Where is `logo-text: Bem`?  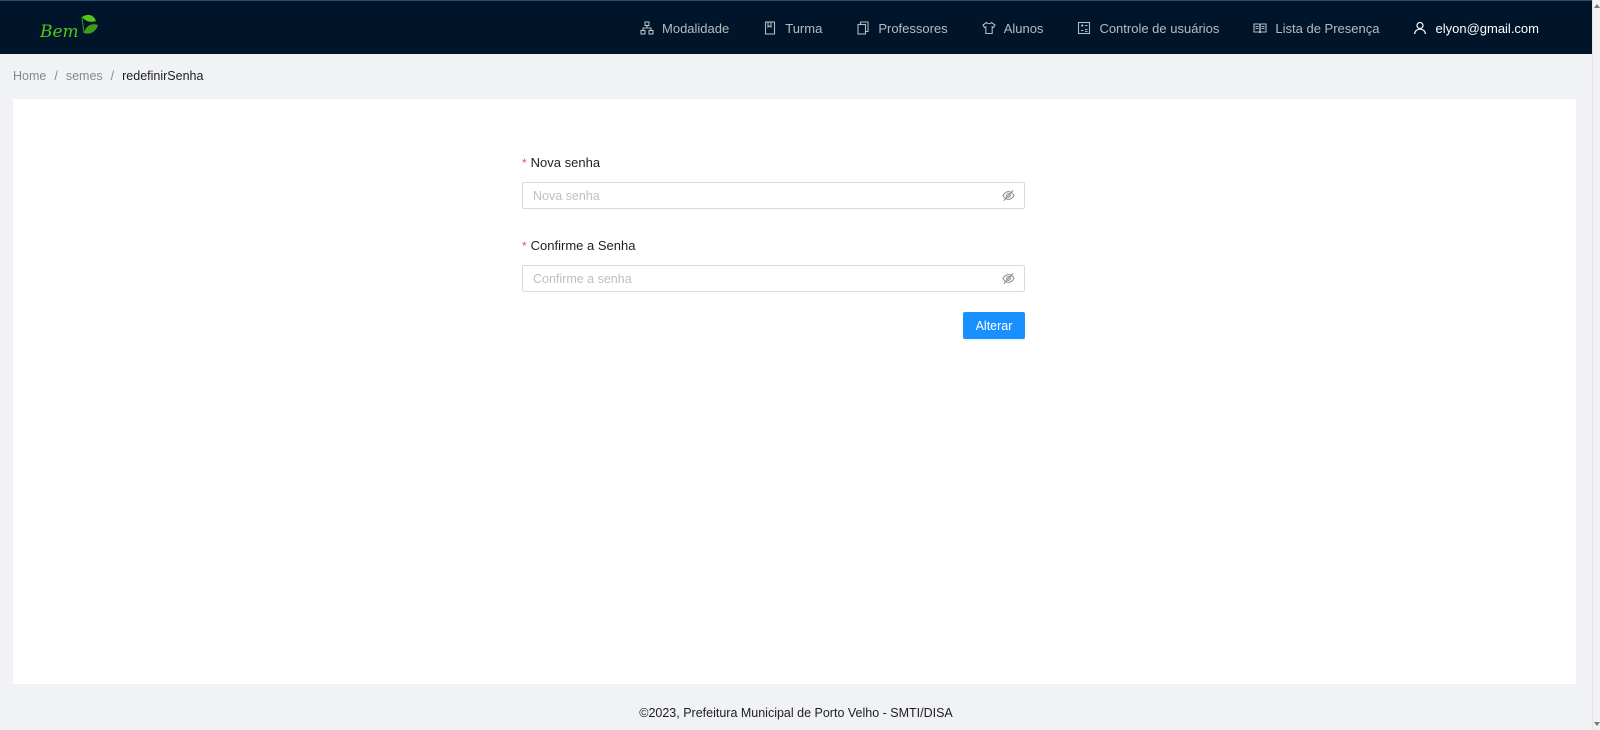 logo-text: Bem is located at coordinates (59, 32).